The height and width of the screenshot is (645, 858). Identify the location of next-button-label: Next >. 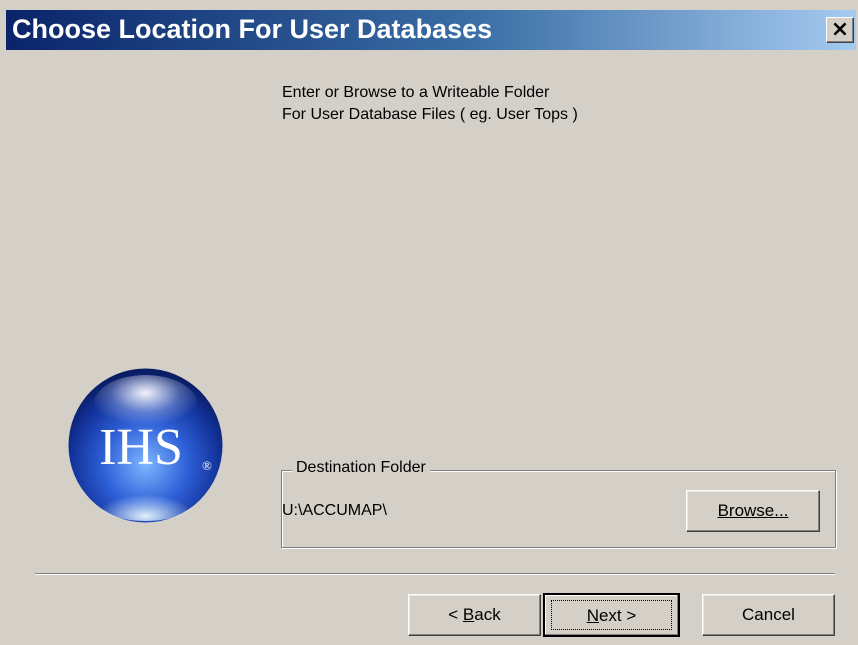
(611, 615).